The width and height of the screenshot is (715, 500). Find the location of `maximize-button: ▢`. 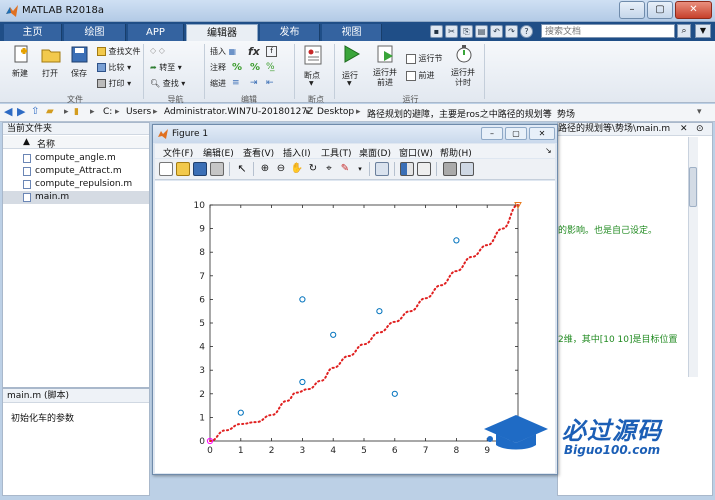

maximize-button: ▢ is located at coordinates (660, 10).